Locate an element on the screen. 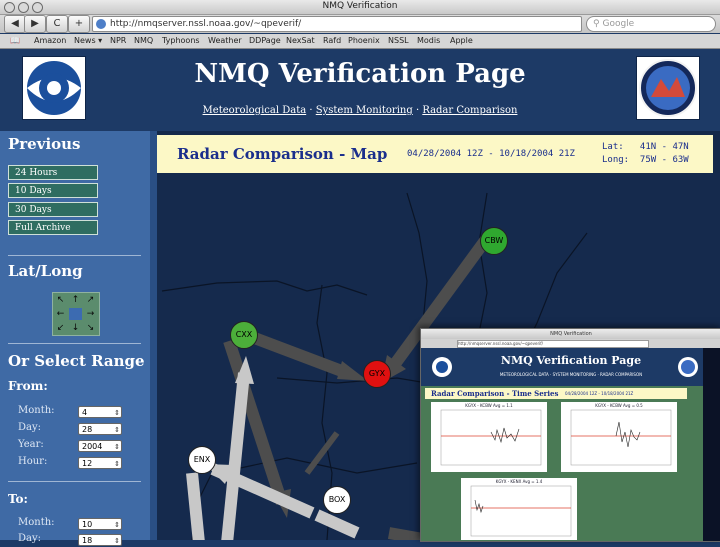 The image size is (720, 547). us-map-icon is located at coordinates (75, 314).